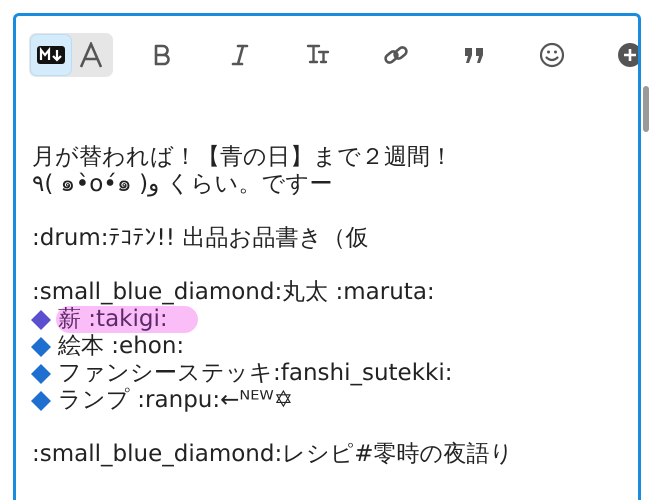 This screenshot has height=500, width=658. Describe the element at coordinates (127, 319) in the screenshot. I see `text-line: 薪 :takigi:` at that location.